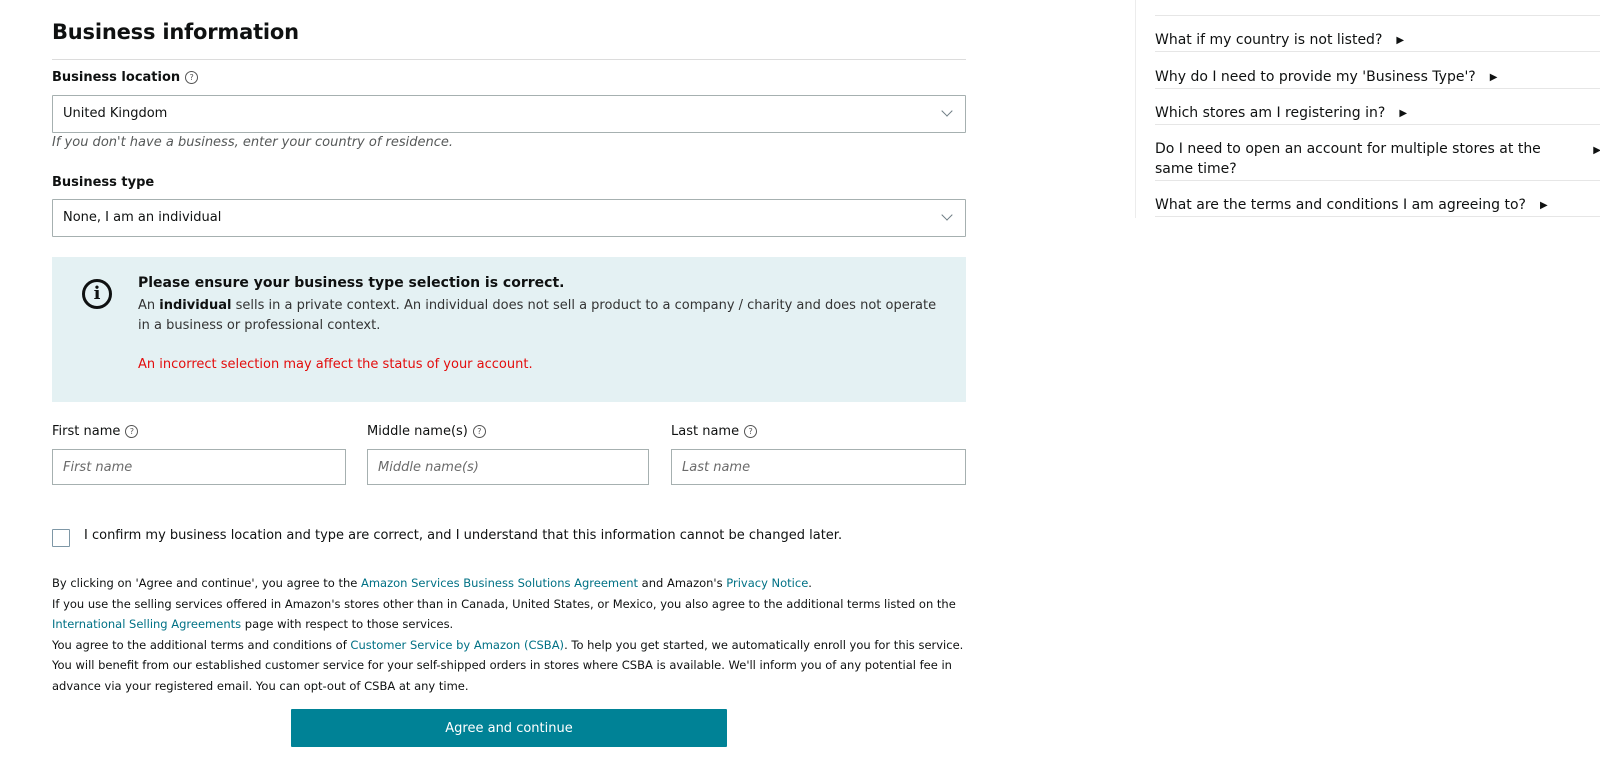 This screenshot has width=1600, height=761. Describe the element at coordinates (509, 218) in the screenshot. I see `business-type-select: None, I am an individual` at that location.